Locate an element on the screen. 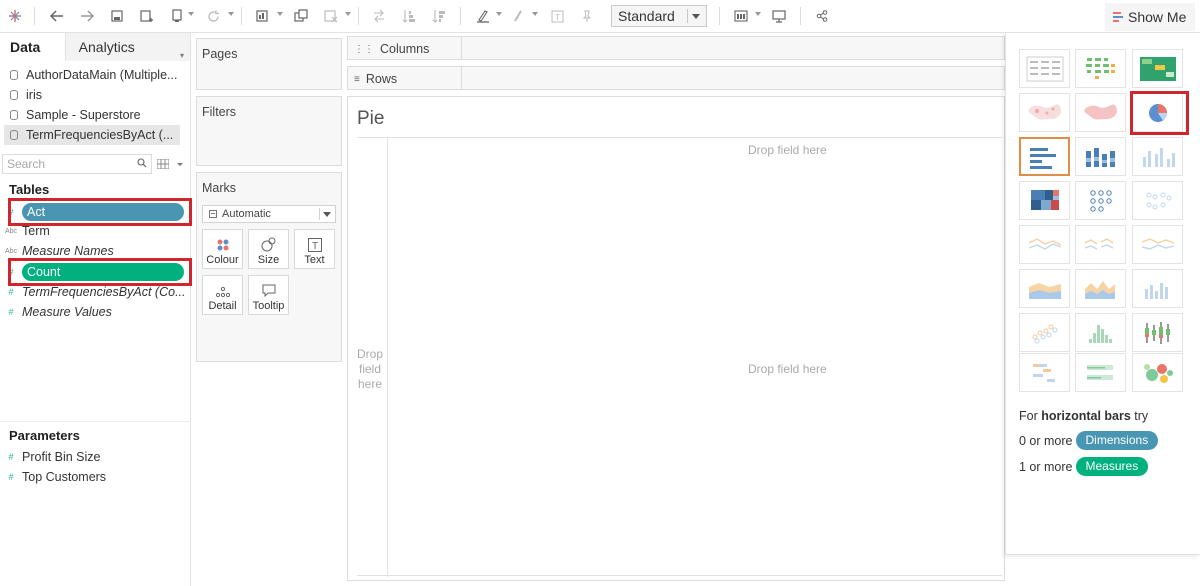 Image resolution: width=1200 pixels, height=586 pixels. tableau-logo-icon is located at coordinates (15, 16).